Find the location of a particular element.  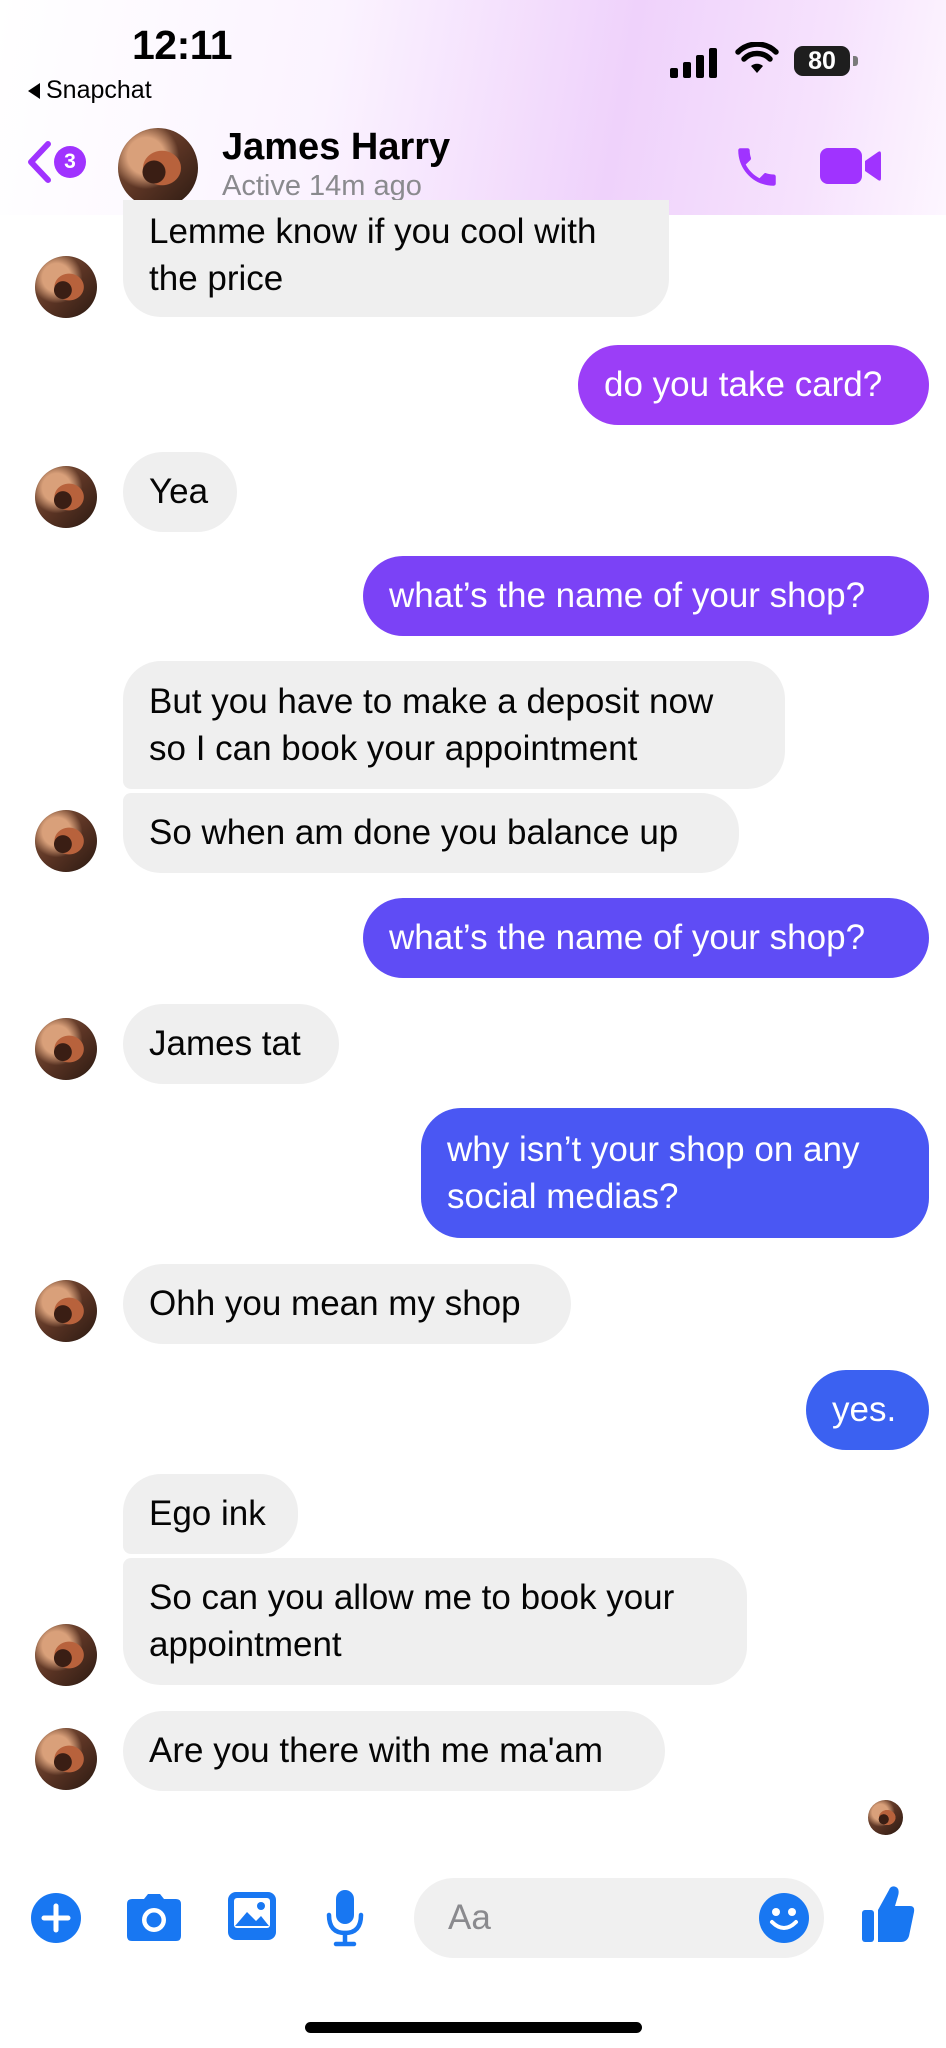

message-bubble-incoming: Lemme know if you cool with the price is located at coordinates (396, 258).